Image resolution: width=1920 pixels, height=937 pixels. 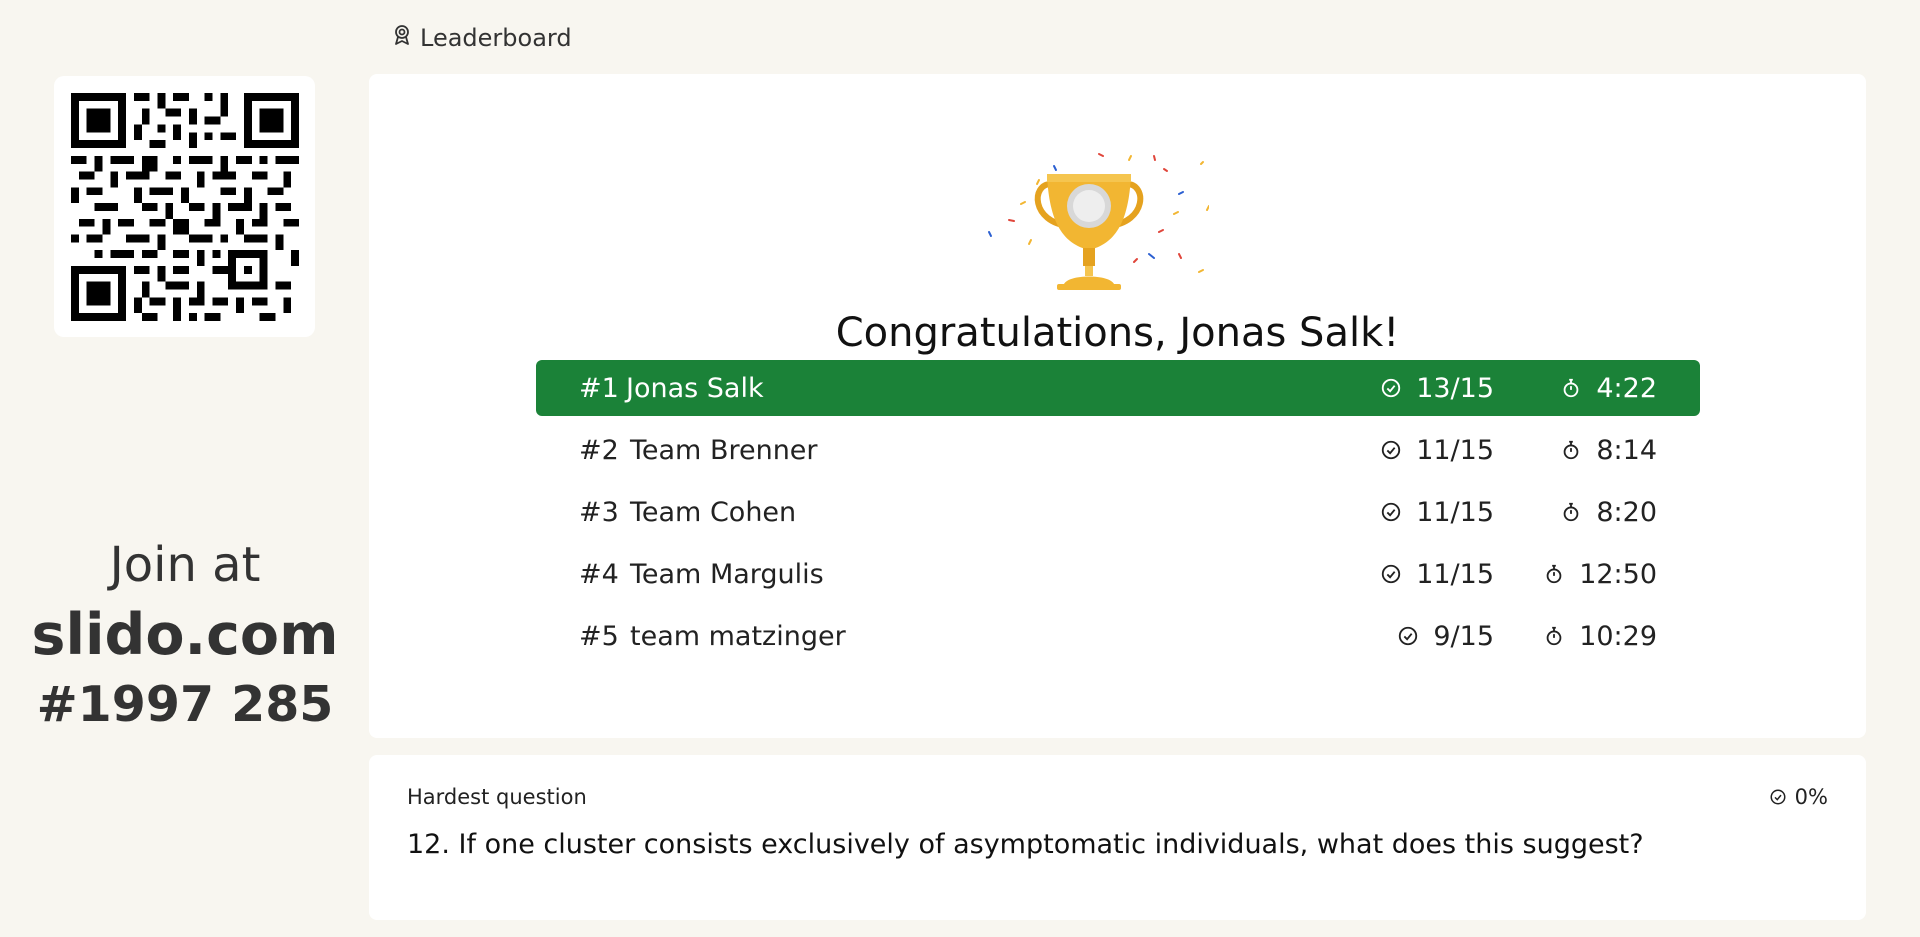 What do you see at coordinates (599, 388) in the screenshot?
I see `rank: #1` at bounding box center [599, 388].